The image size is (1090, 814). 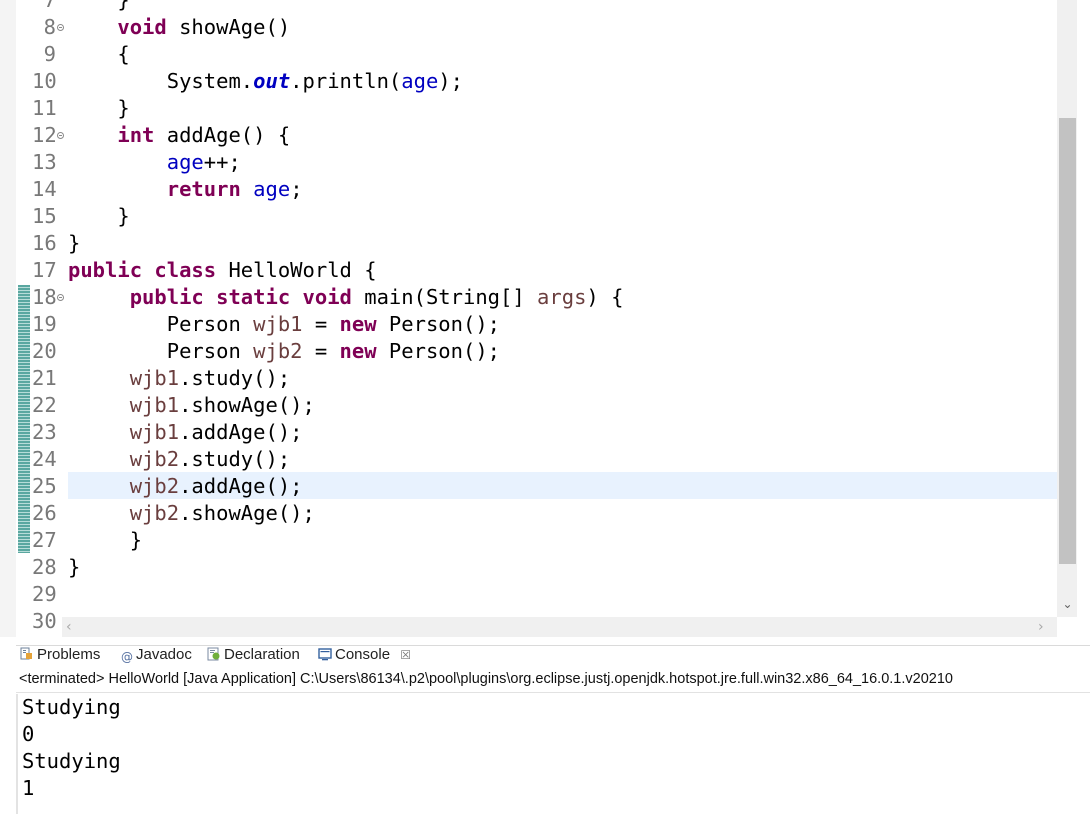 What do you see at coordinates (528, 270) in the screenshot?
I see `code-line: 17 public class HelloWorld {` at bounding box center [528, 270].